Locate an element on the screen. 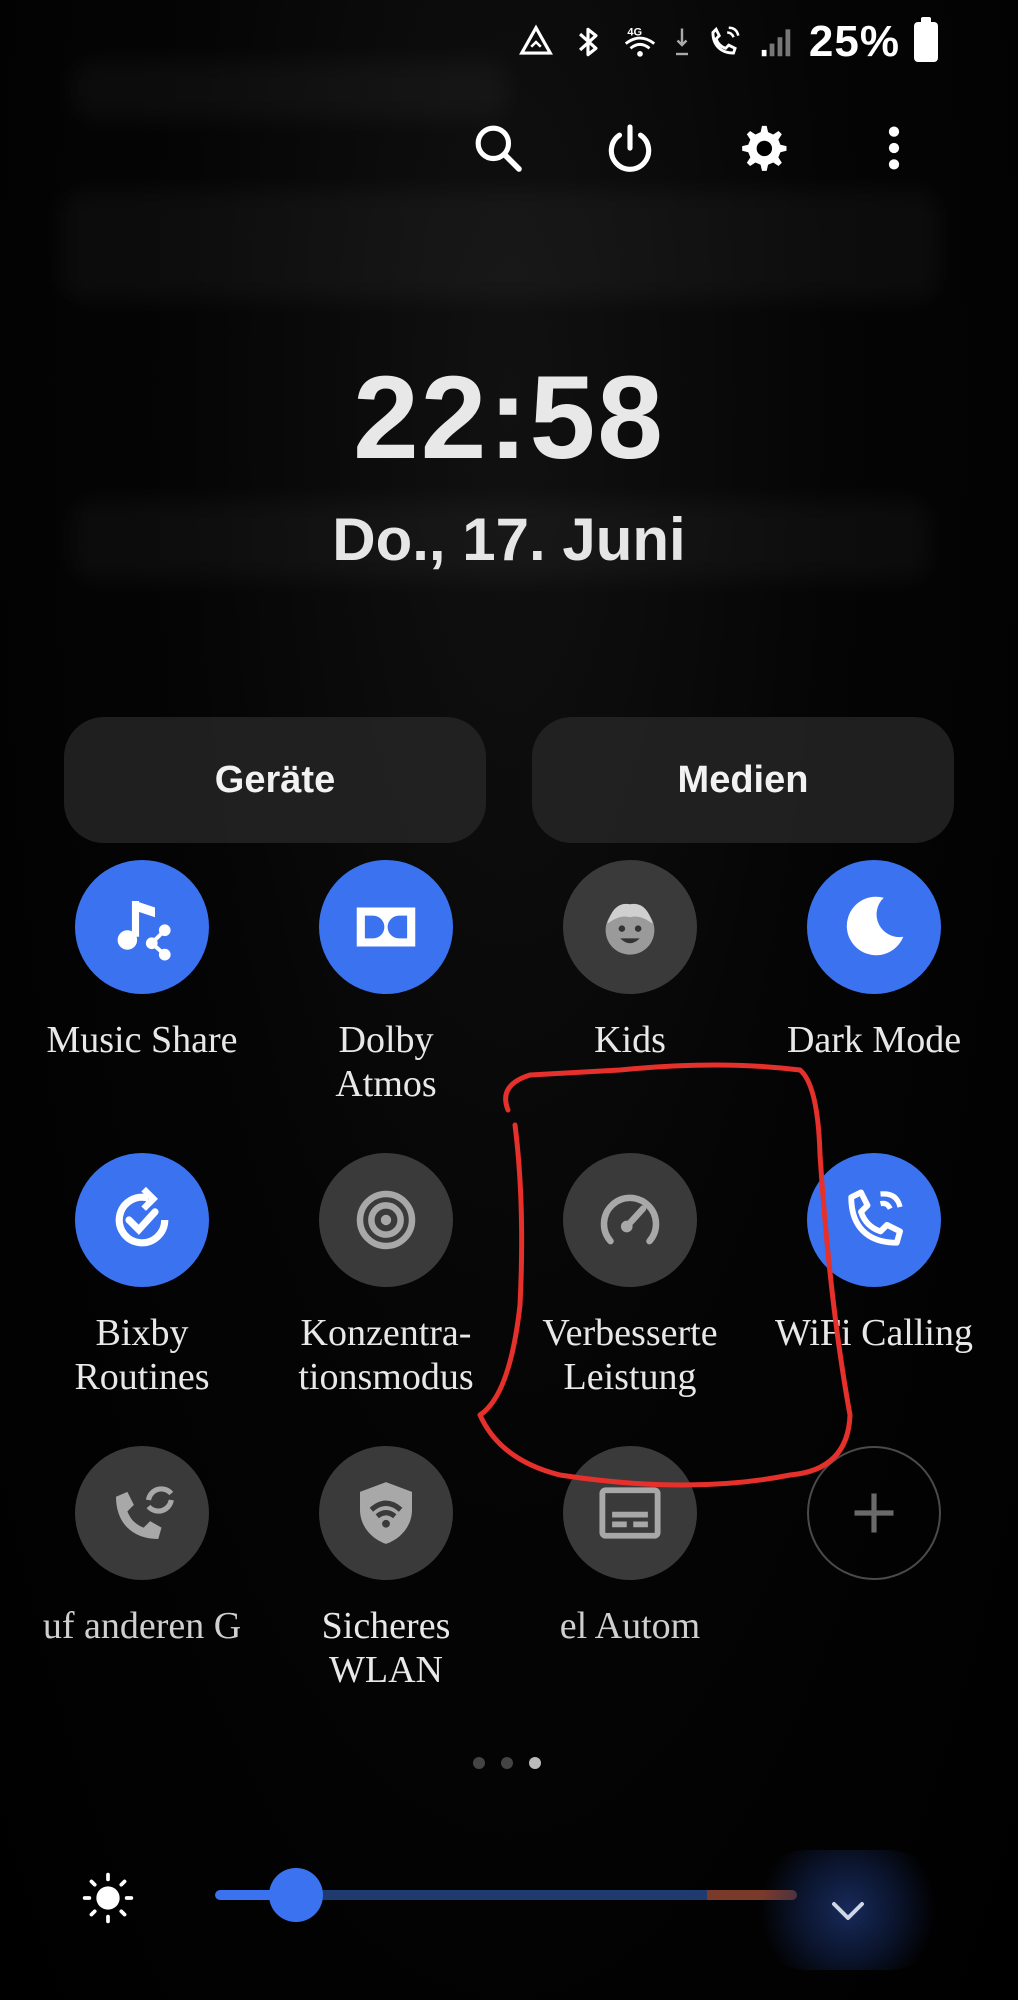  kids-icon is located at coordinates (630, 929).